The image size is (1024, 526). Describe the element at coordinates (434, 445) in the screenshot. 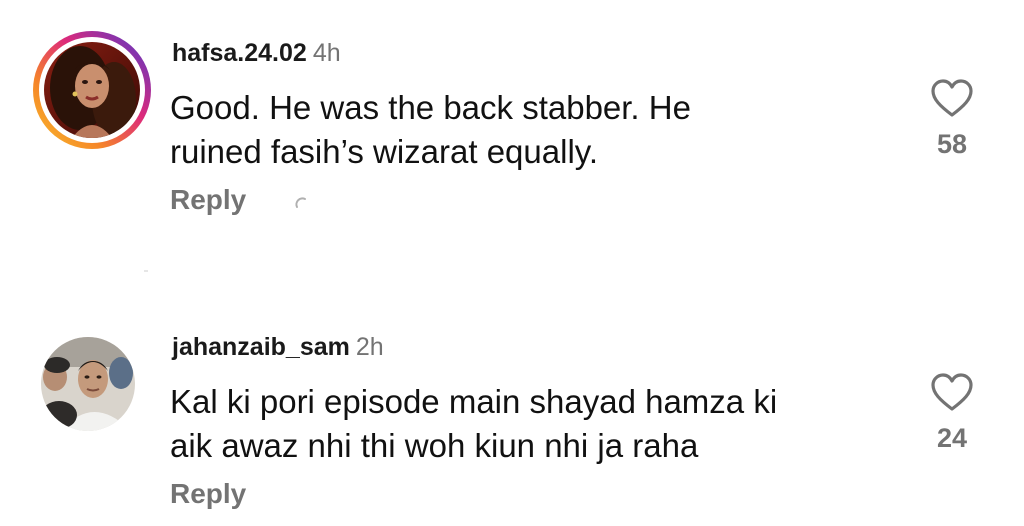

I see `comment-text-line: aik awaz nhi thi woh kiun nhi ja raha` at that location.